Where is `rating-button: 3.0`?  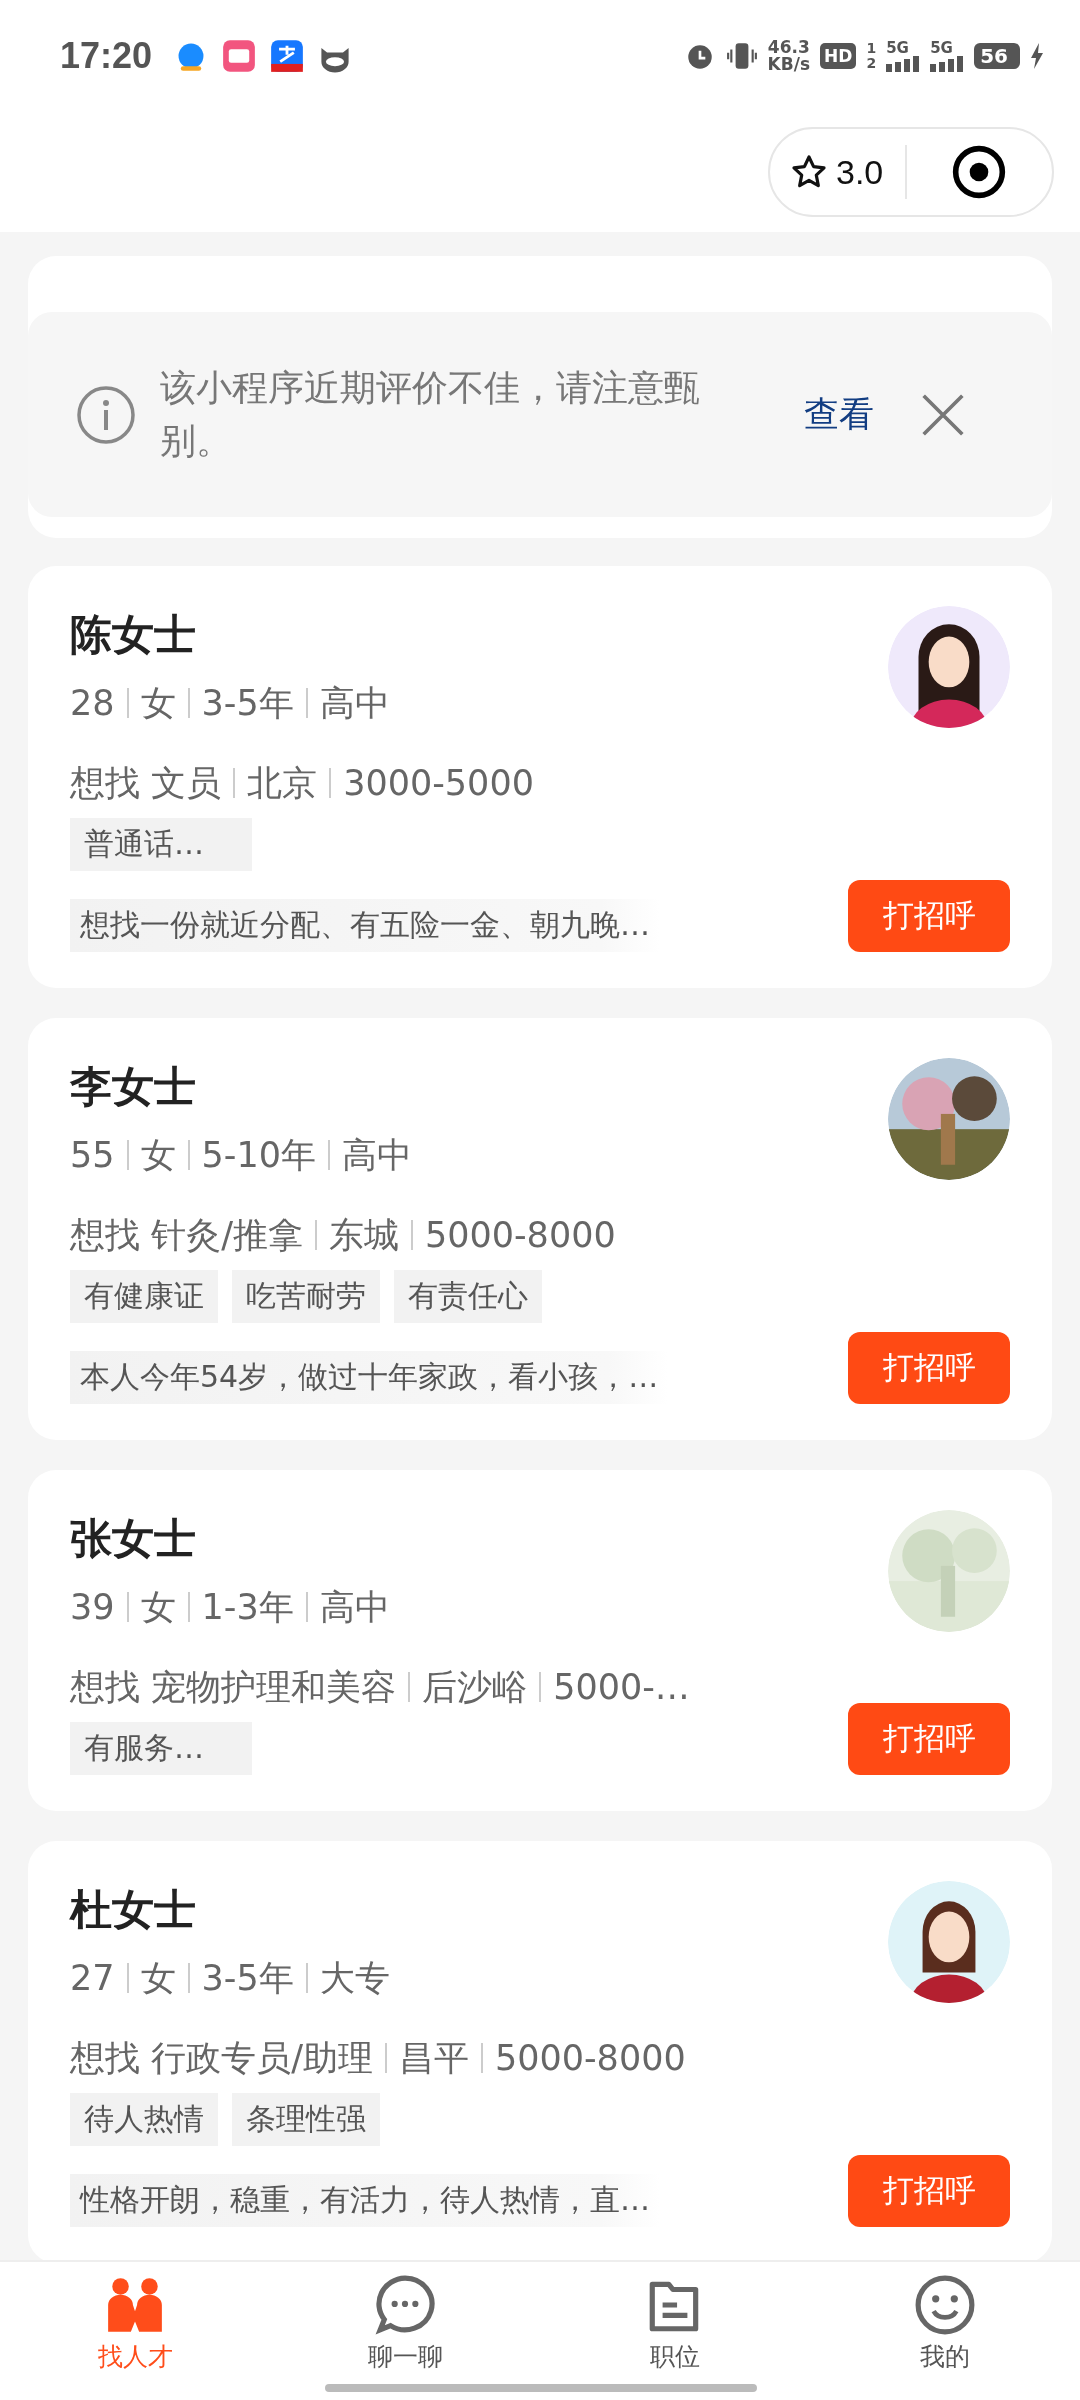 rating-button: 3.0 is located at coordinates (839, 172).